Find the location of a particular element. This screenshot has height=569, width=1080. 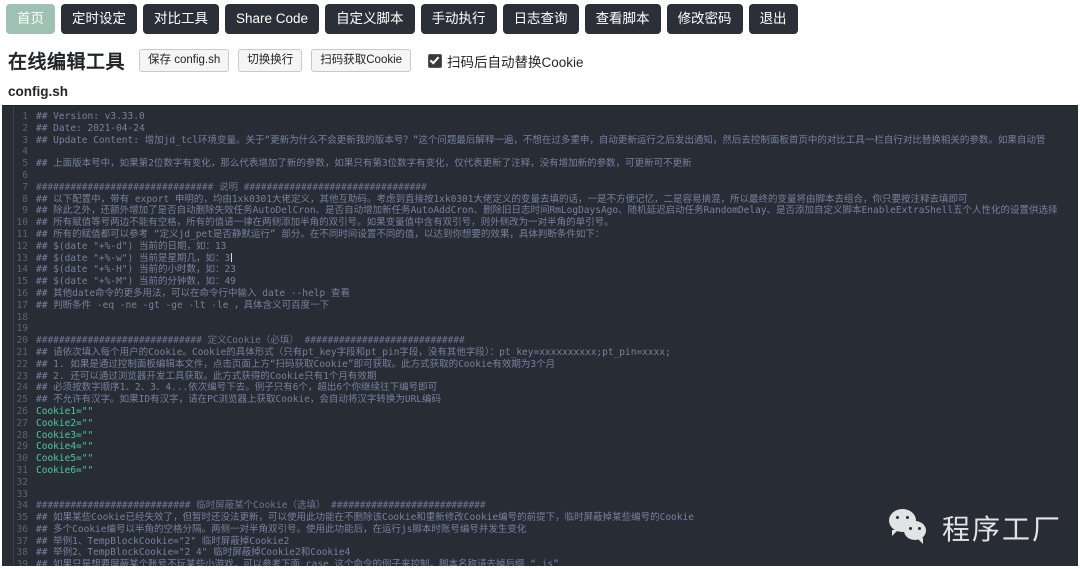

line-number: 12 is located at coordinates (22, 246).